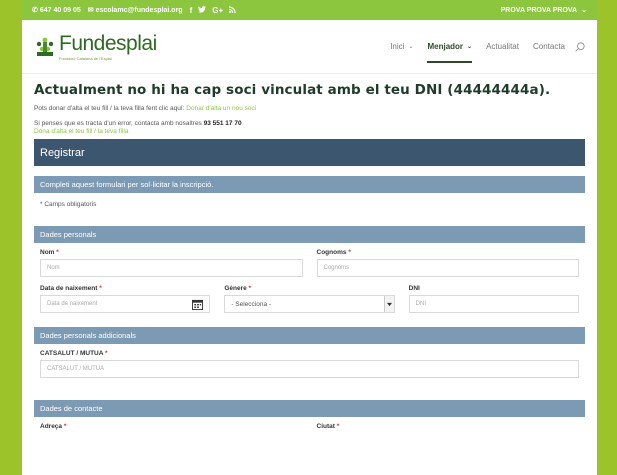  What do you see at coordinates (309, 152) in the screenshot?
I see `register-heading: Registrar` at bounding box center [309, 152].